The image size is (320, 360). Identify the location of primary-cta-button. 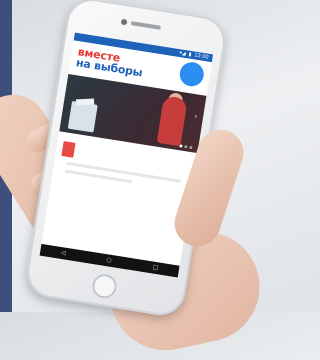
(68, 149).